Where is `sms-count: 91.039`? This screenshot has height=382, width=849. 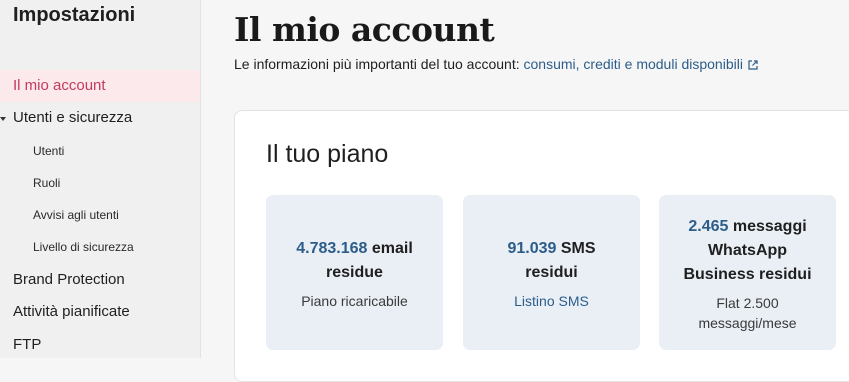
sms-count: 91.039 is located at coordinates (532, 248).